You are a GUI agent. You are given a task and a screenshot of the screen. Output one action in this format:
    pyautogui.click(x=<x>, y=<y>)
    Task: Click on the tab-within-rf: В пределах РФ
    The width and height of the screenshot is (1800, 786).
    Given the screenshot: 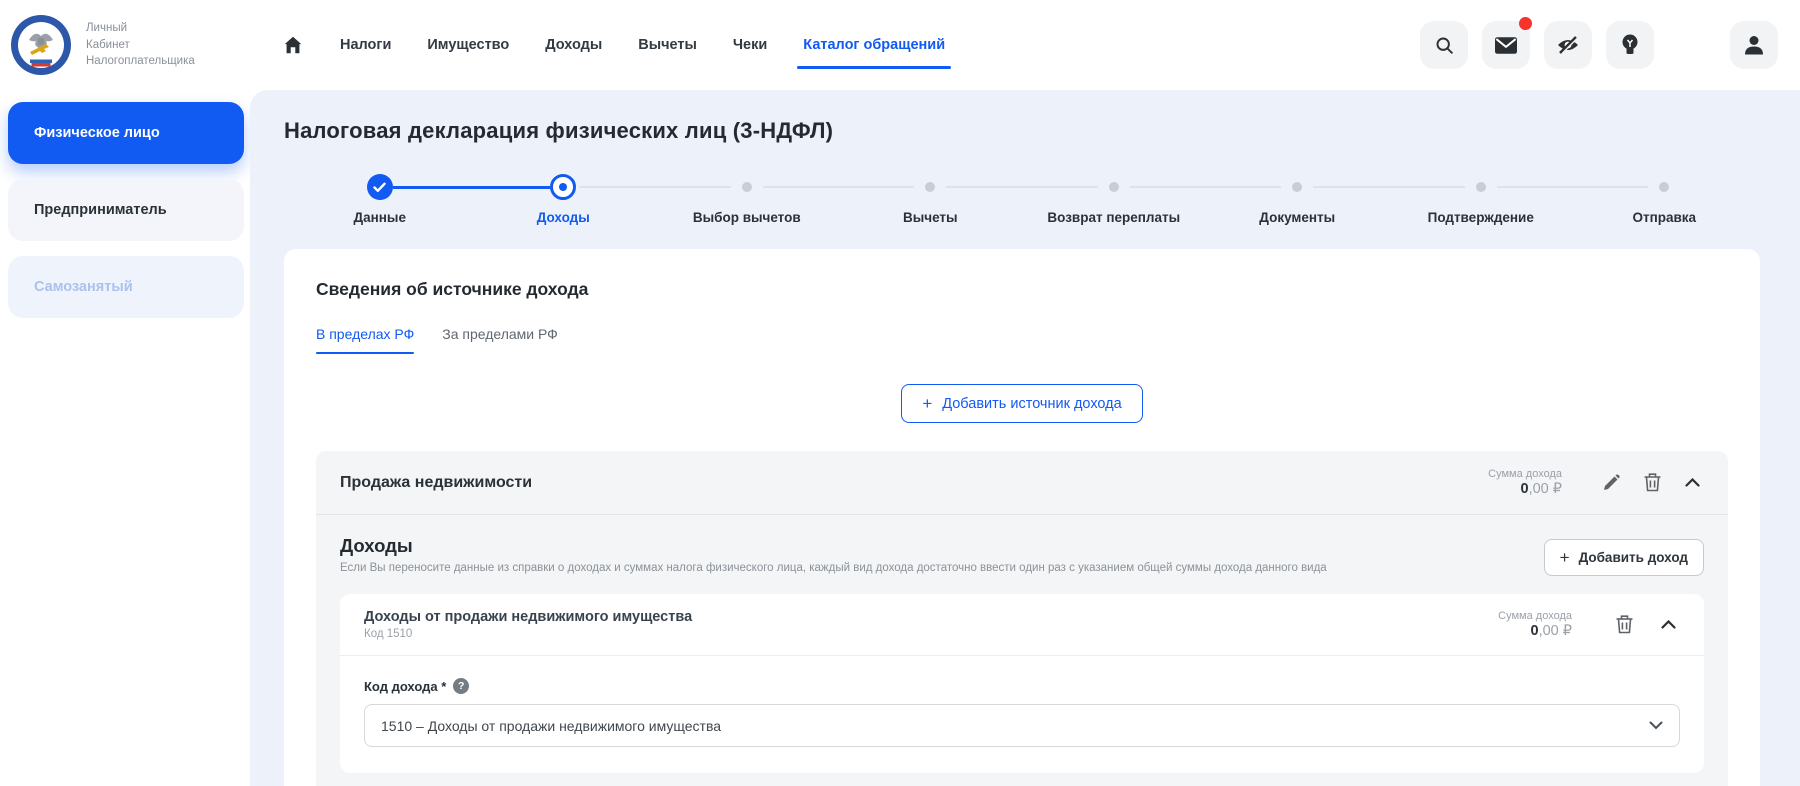 What is the action you would take?
    pyautogui.click(x=365, y=340)
    